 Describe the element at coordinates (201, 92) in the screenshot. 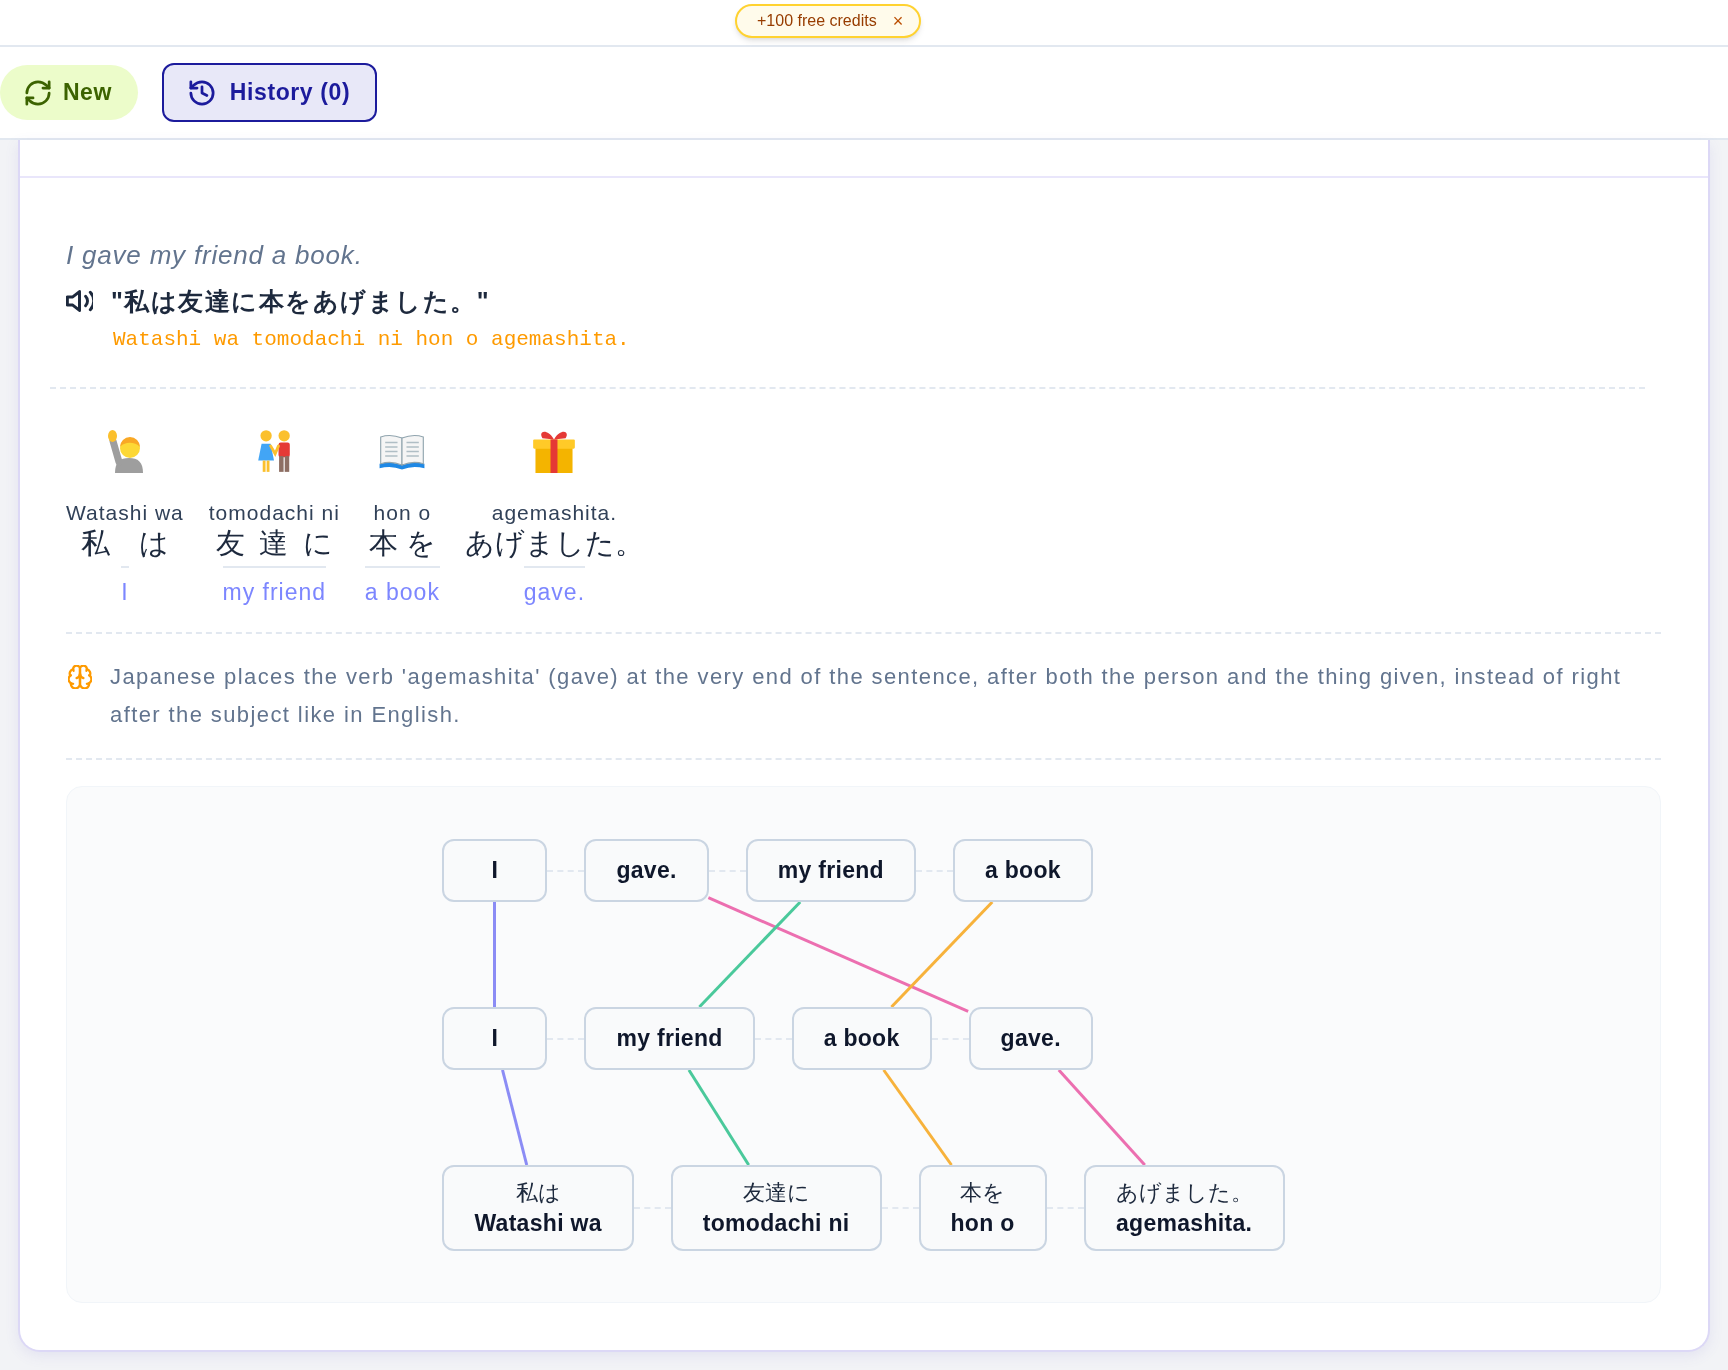

I see `history-icon` at that location.